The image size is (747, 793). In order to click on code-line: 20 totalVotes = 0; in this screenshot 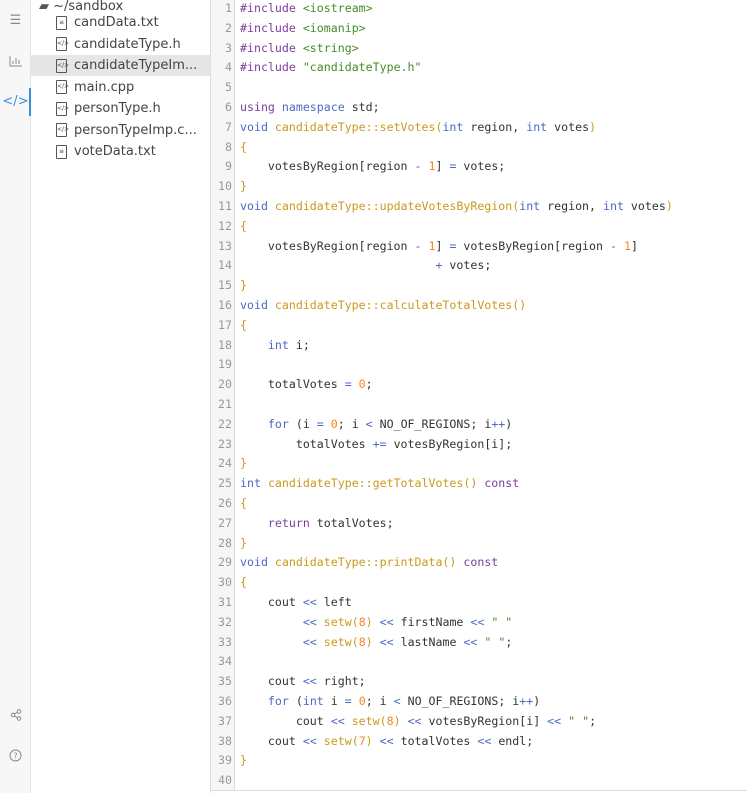, I will do `click(479, 384)`.